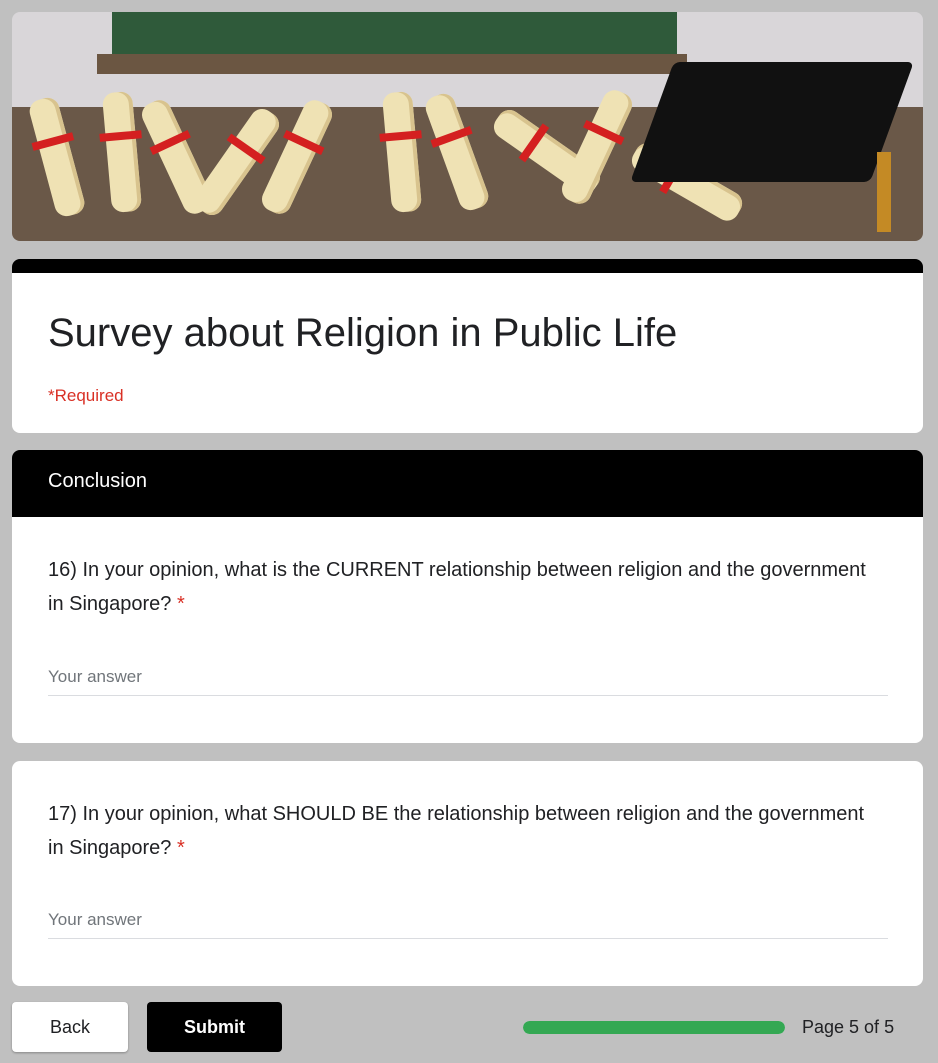 This screenshot has width=938, height=1063. I want to click on submit-button: Submit, so click(214, 1027).